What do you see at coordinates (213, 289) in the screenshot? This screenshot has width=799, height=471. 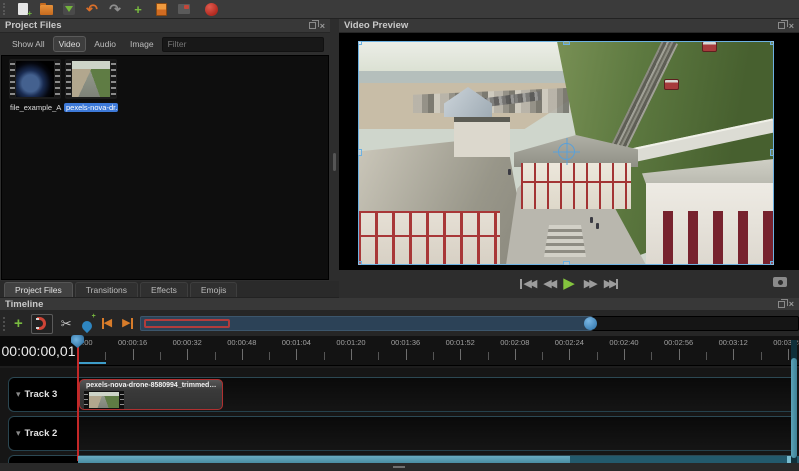 I see `tab-emojis: Emojis` at bounding box center [213, 289].